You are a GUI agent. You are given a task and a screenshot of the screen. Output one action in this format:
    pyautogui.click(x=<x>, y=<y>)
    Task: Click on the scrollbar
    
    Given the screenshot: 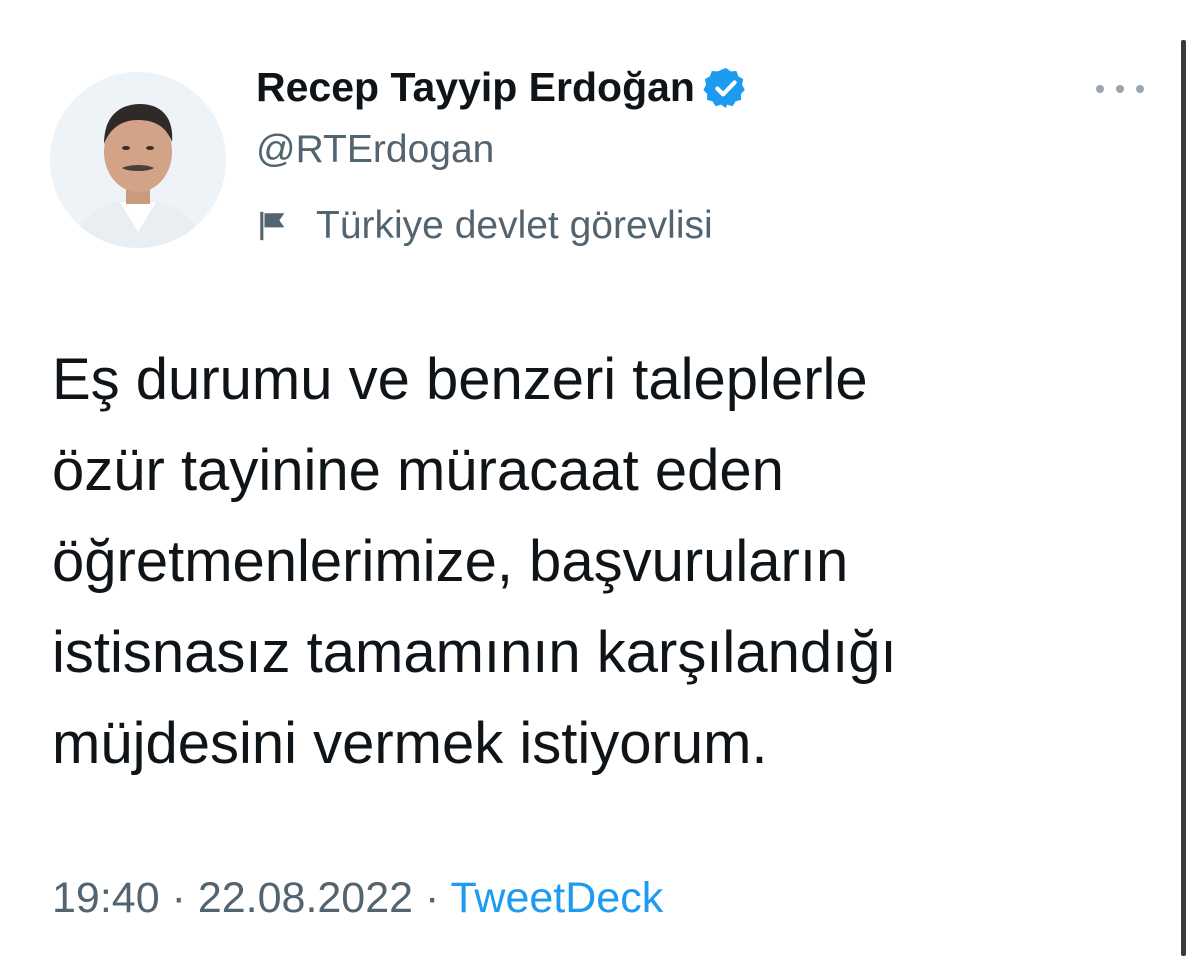 What is the action you would take?
    pyautogui.click(x=1183, y=498)
    